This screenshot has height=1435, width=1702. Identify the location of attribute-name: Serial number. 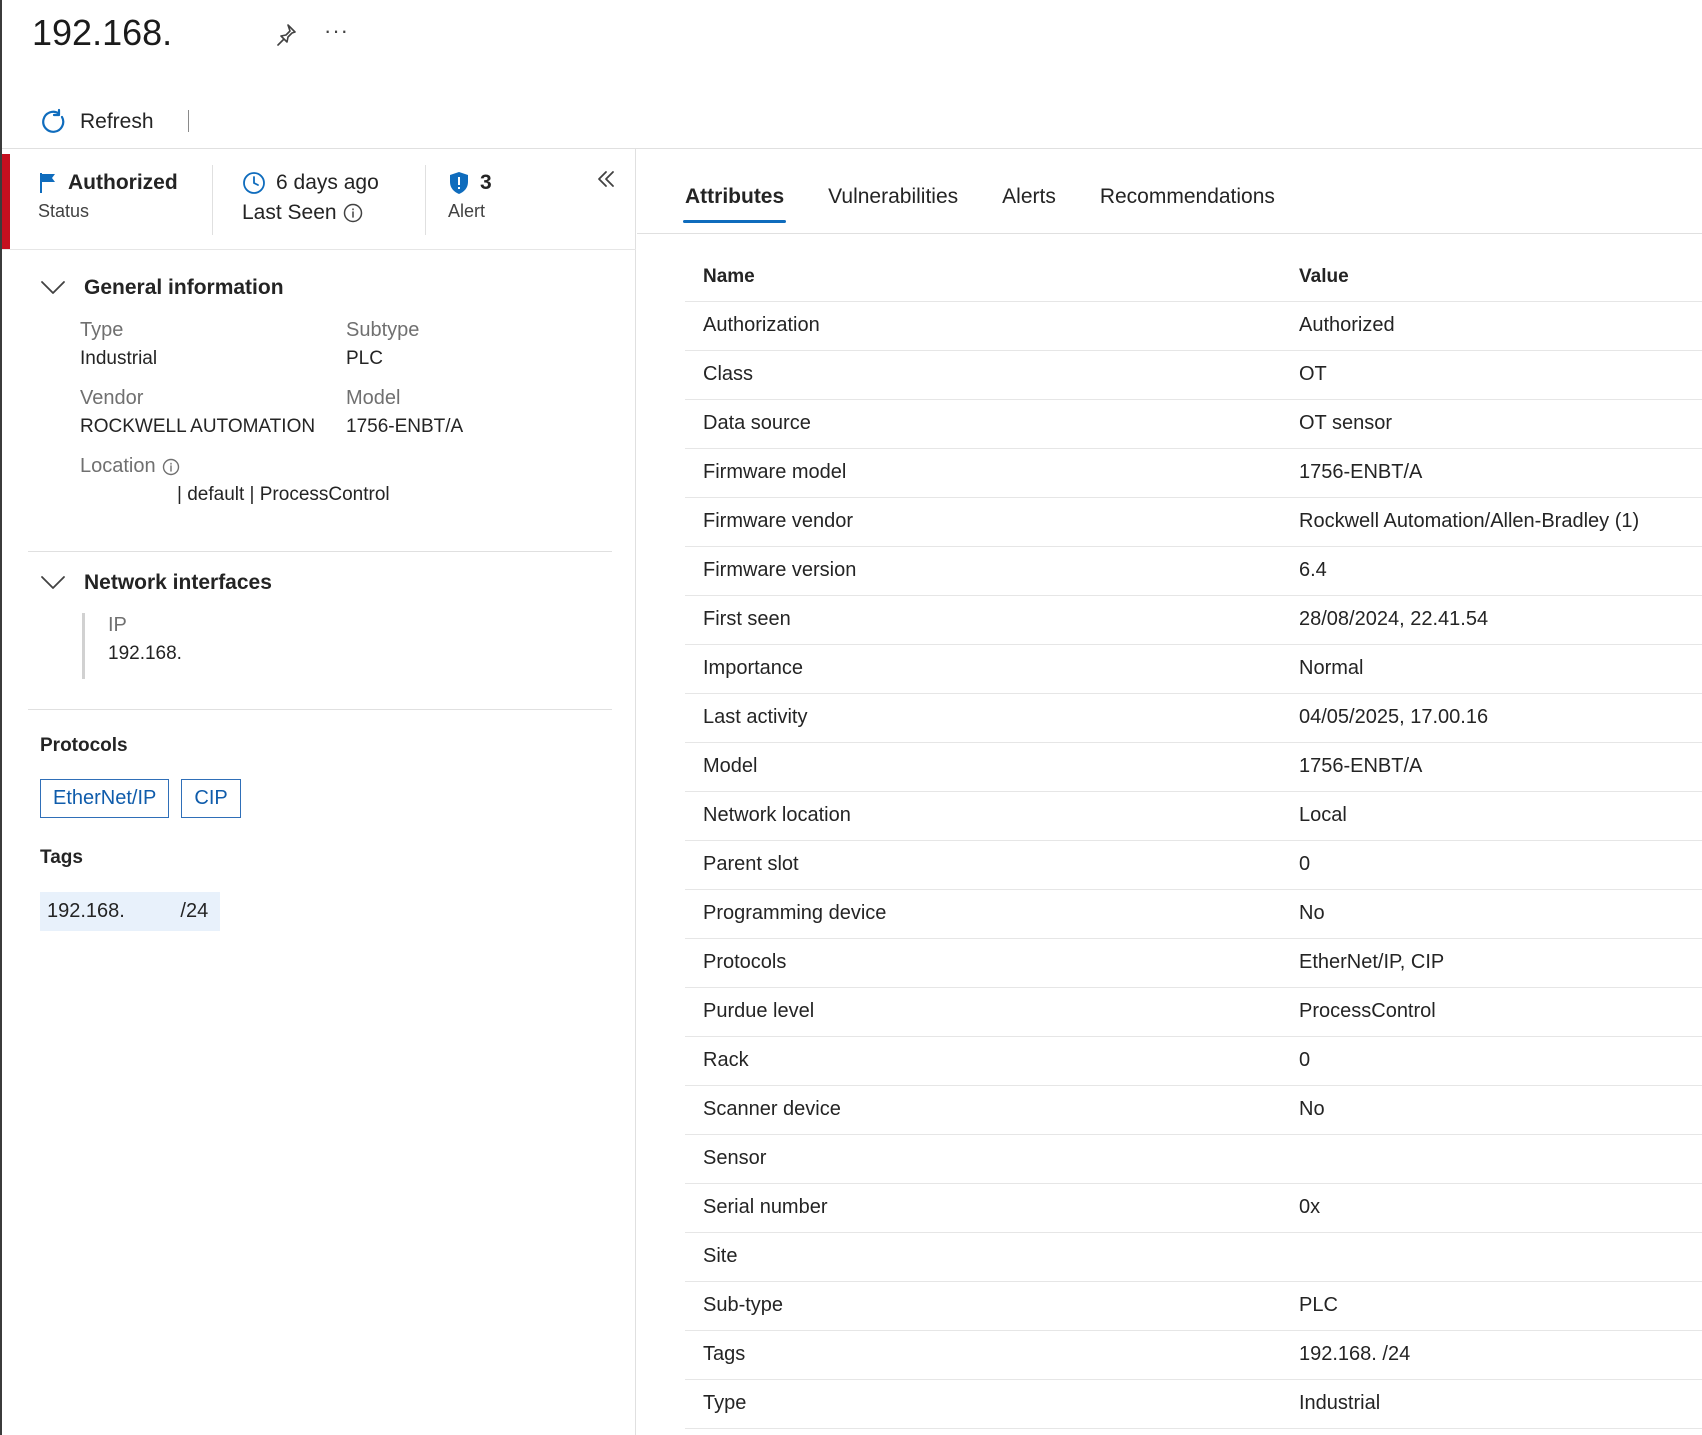
(983, 1208).